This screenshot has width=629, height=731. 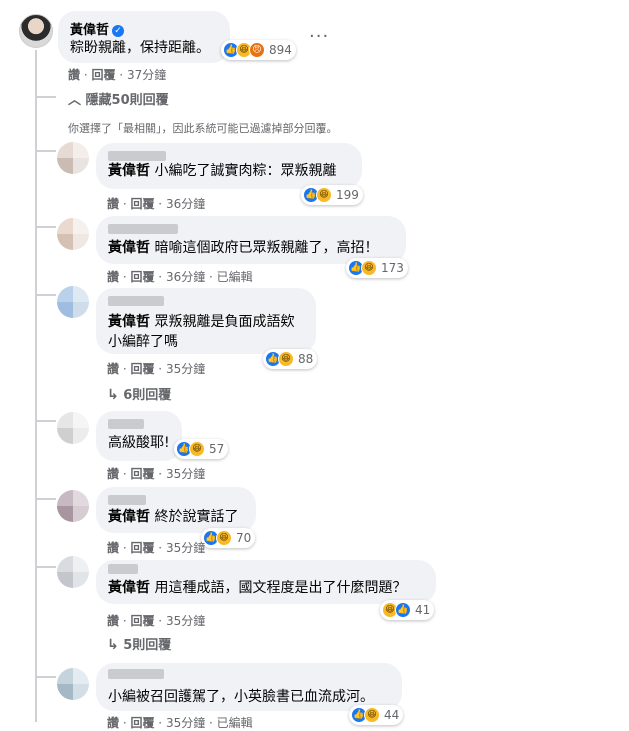 I want to click on reply-bubble: 黃偉哲 終於說實話了, so click(x=176, y=510).